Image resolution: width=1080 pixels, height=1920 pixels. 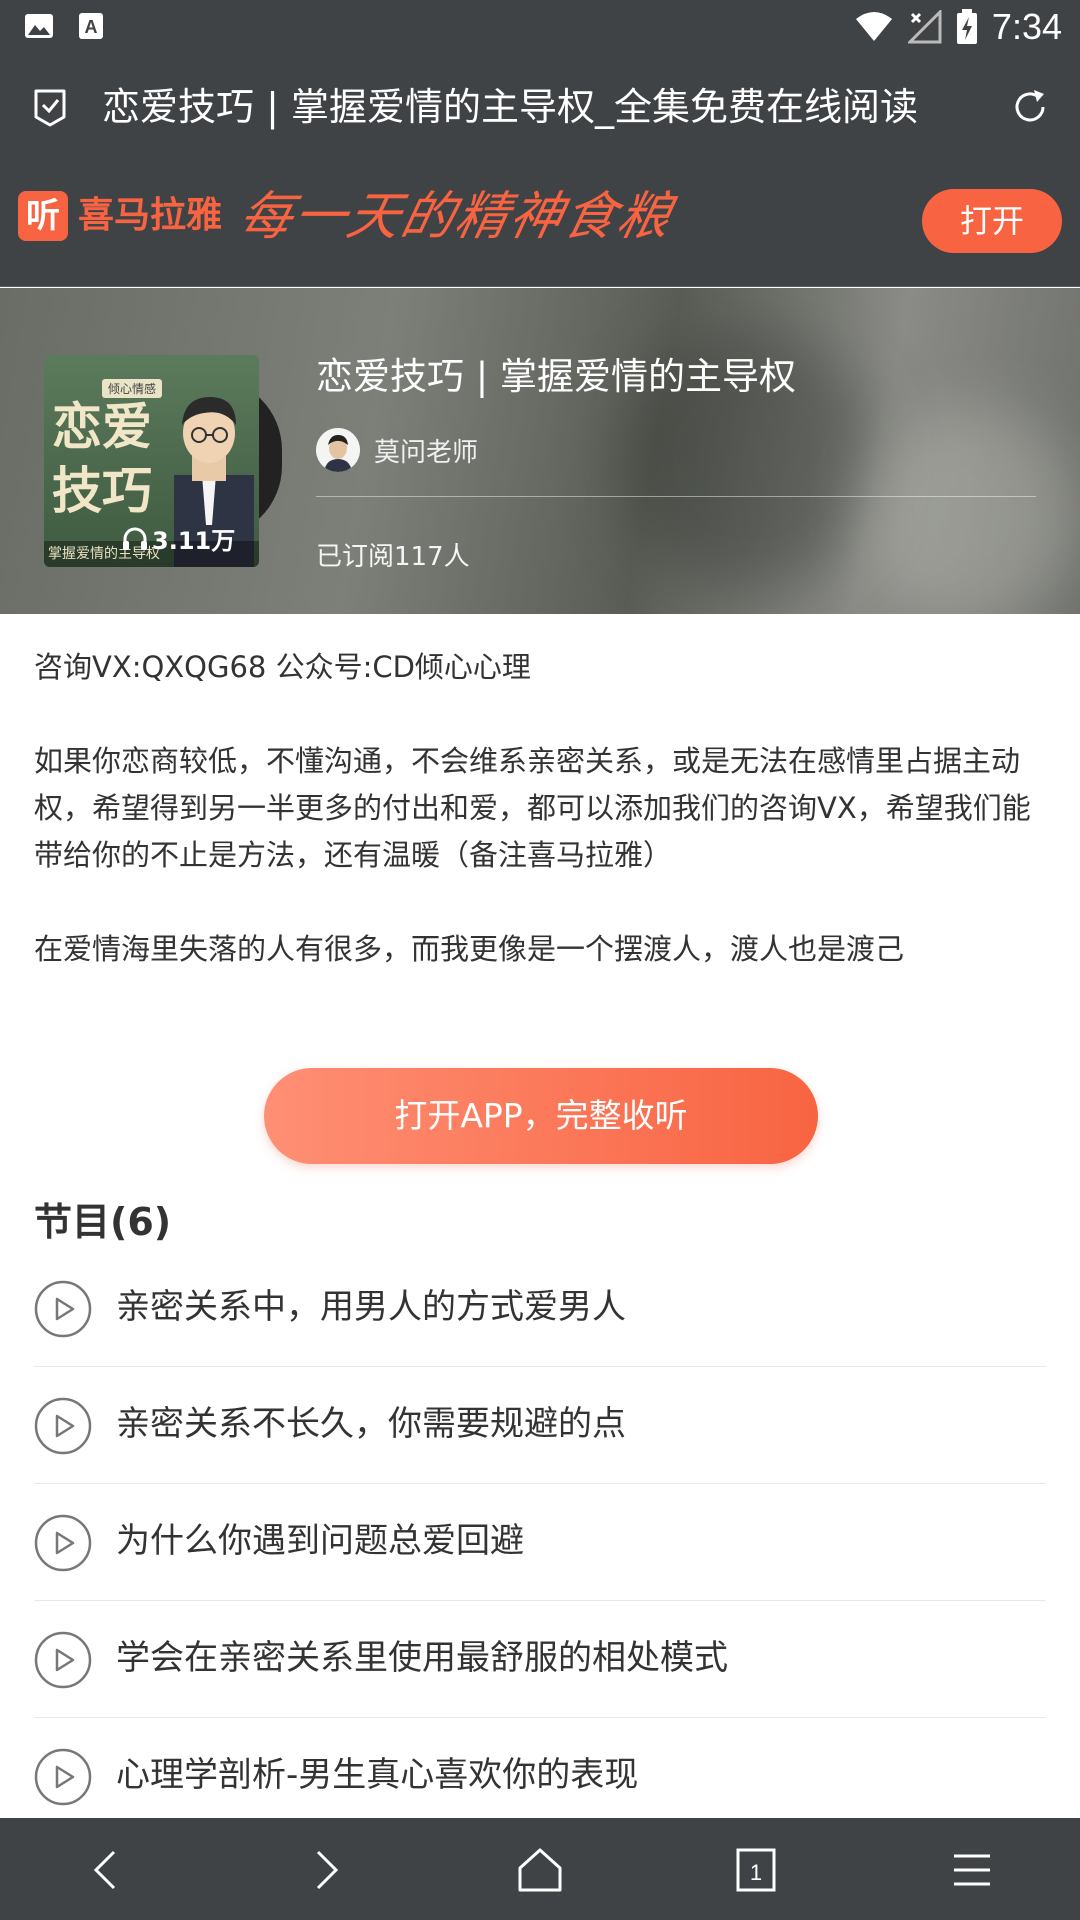 I want to click on tabs-icon: 1, so click(x=756, y=1870).